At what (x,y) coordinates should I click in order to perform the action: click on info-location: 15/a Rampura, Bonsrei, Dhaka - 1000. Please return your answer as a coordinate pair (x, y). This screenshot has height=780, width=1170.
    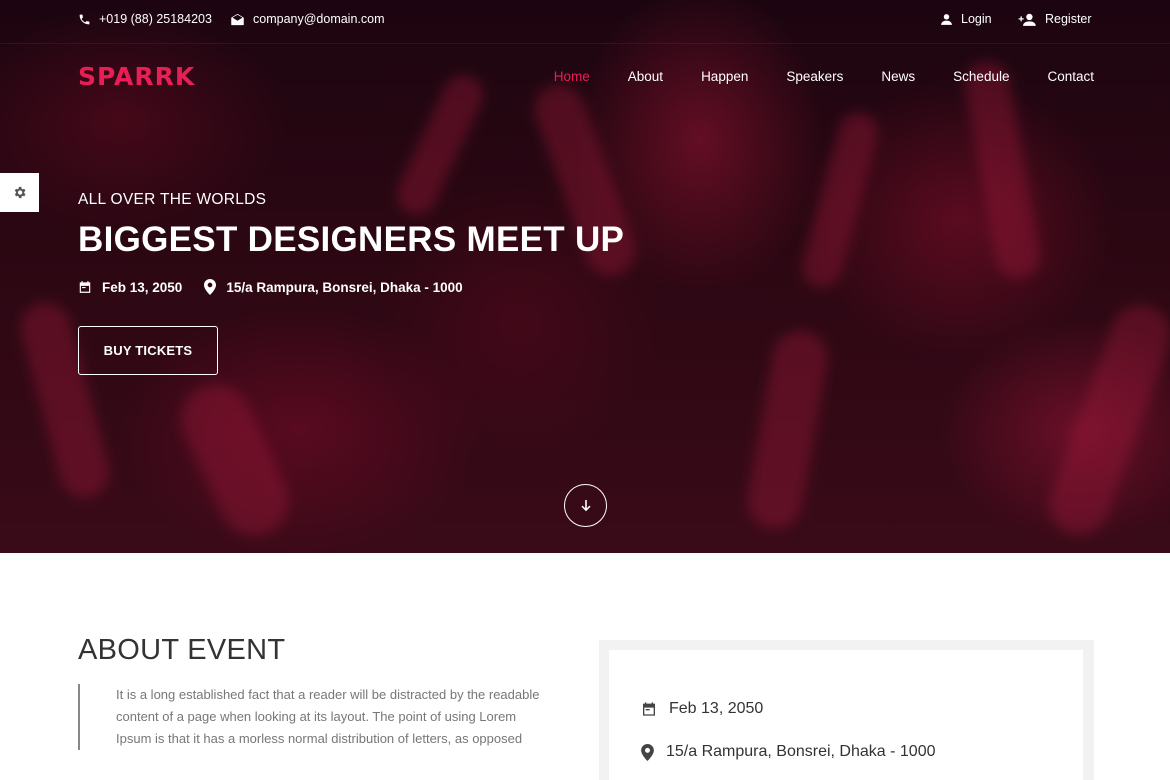
    Looking at the image, I should click on (788, 752).